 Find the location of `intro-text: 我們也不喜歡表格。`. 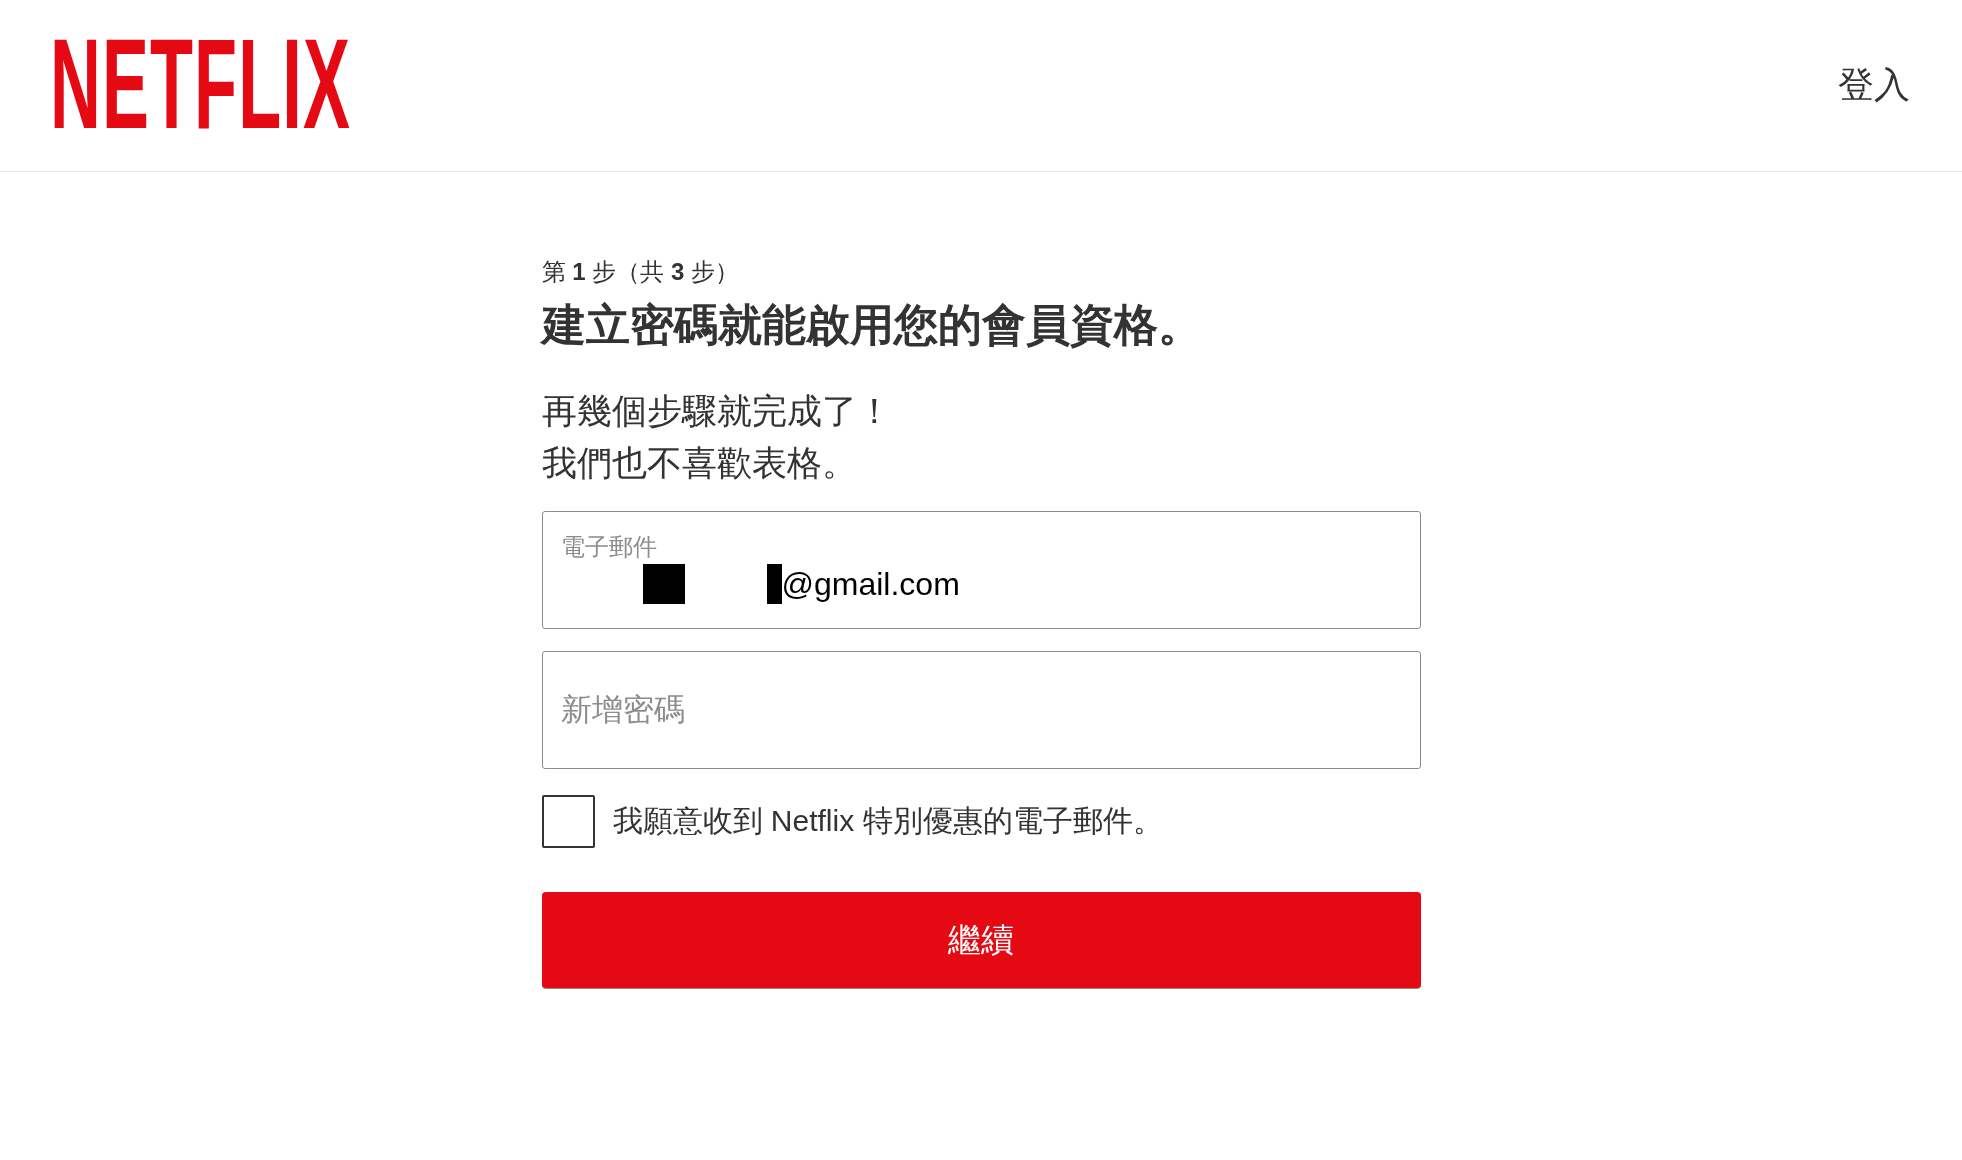

intro-text: 我們也不喜歡表格。 is located at coordinates (699, 463).